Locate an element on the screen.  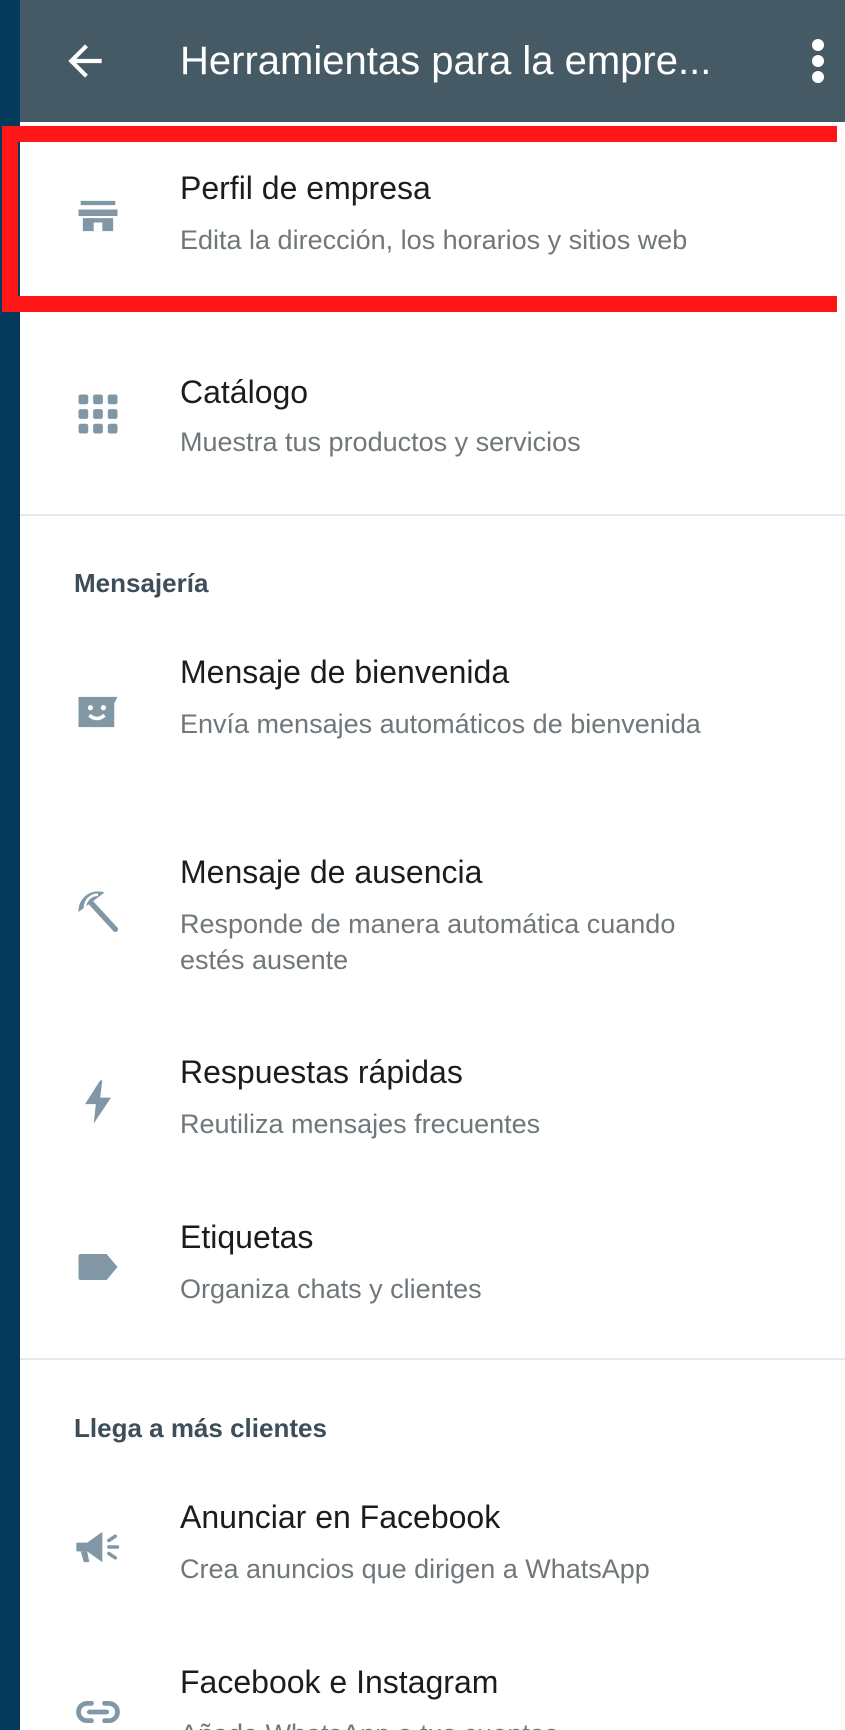
greeting-message-subtitle: Envía mensajes automáticos de bienvenida is located at coordinates (440, 724).